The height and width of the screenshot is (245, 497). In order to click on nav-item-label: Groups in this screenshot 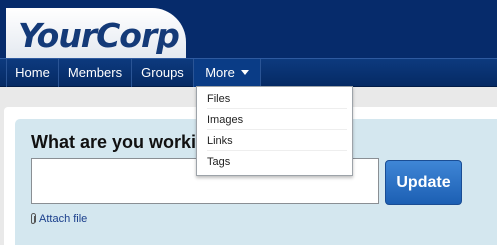, I will do `click(162, 72)`.